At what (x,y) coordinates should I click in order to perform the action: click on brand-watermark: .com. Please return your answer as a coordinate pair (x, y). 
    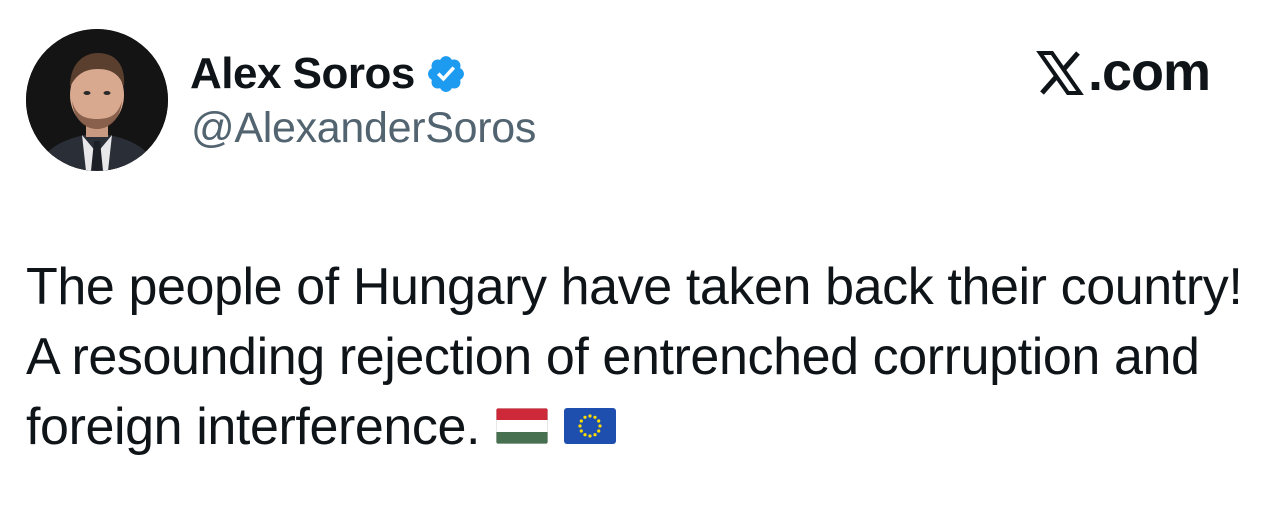
    Looking at the image, I should click on (1123, 72).